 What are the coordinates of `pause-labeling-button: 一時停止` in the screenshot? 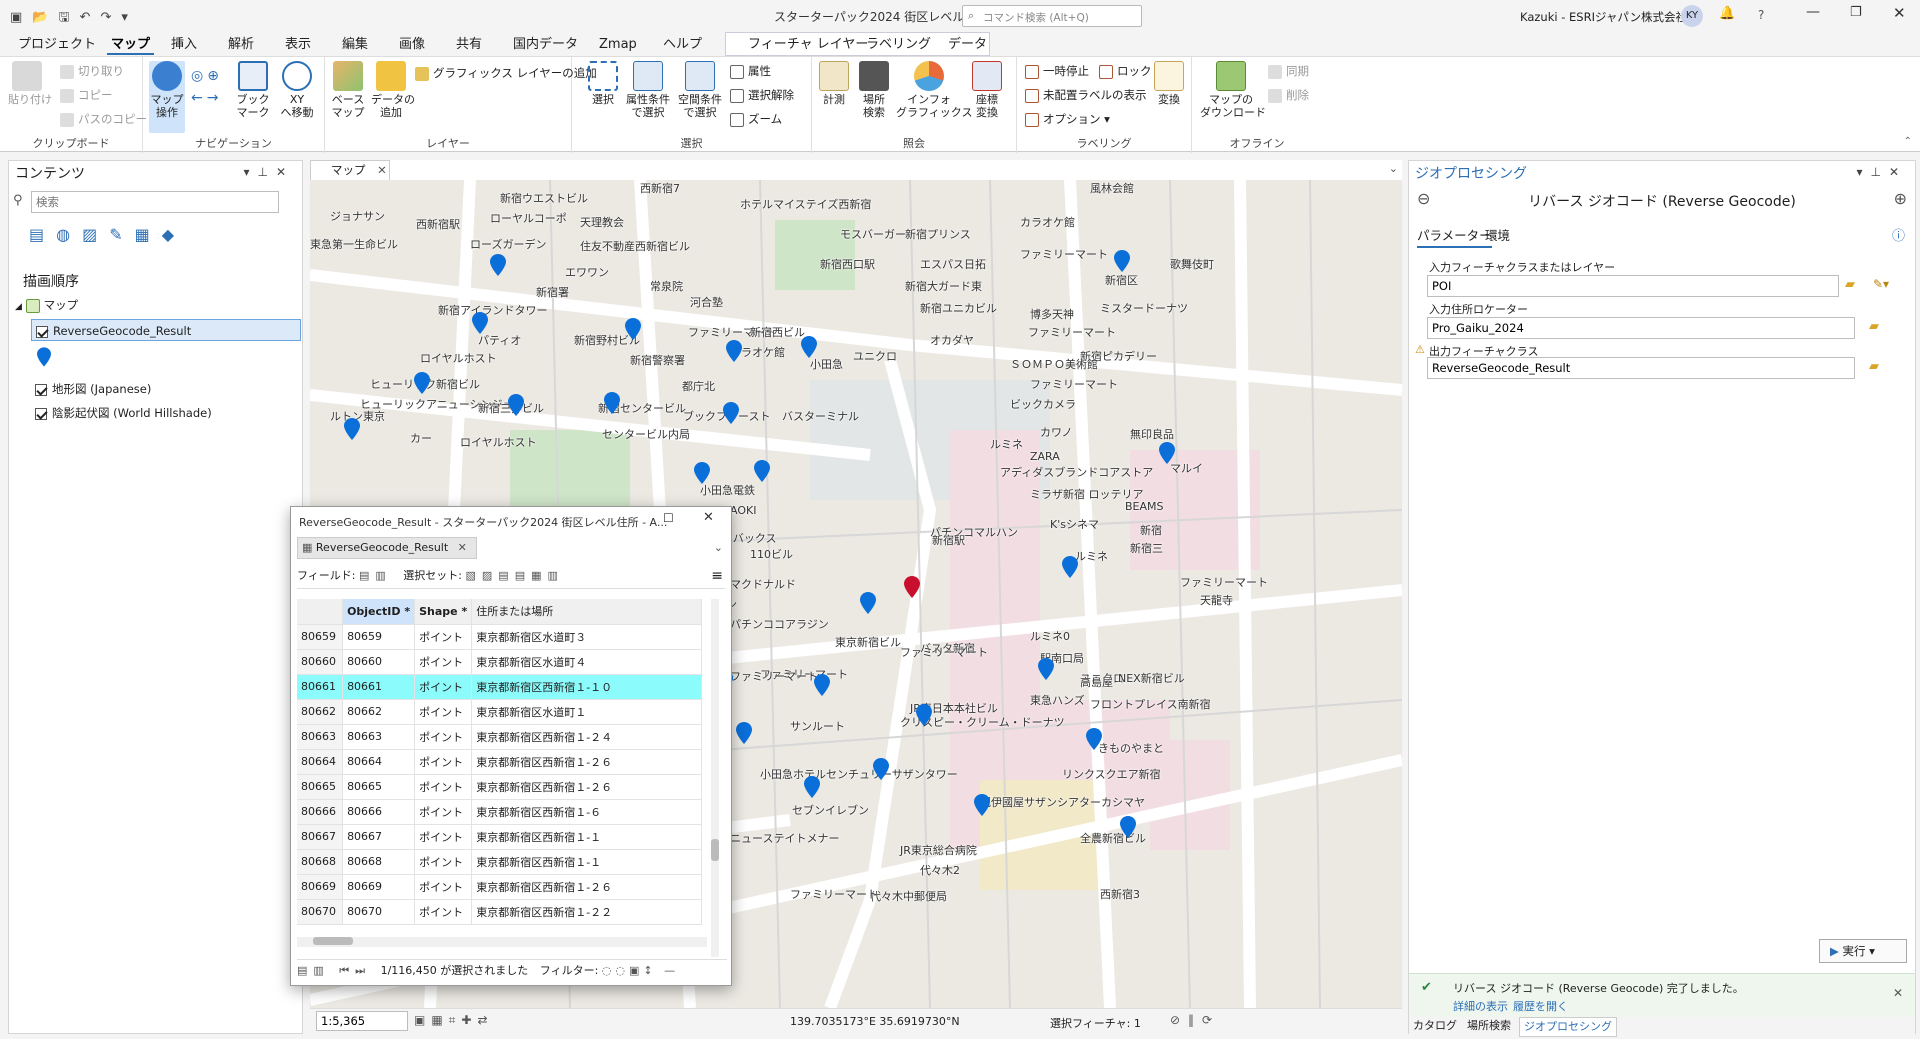 It's located at (1057, 71).